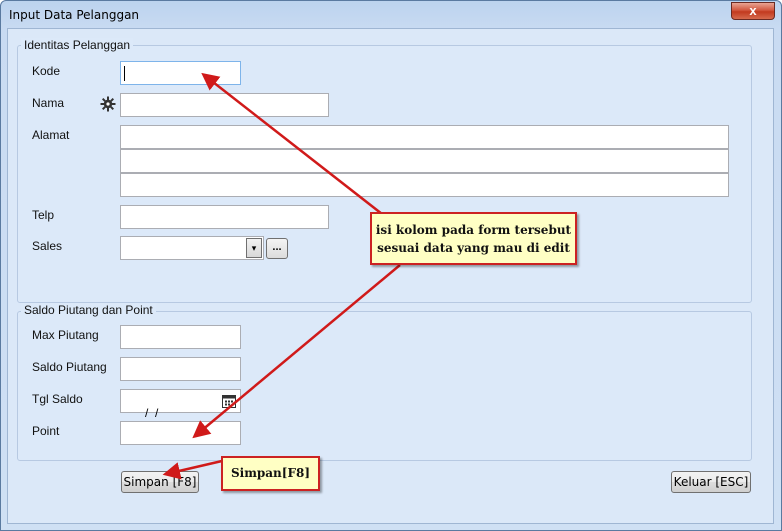 This screenshot has height=531, width=782. I want to click on arrow-to-kode, so click(292, 143).